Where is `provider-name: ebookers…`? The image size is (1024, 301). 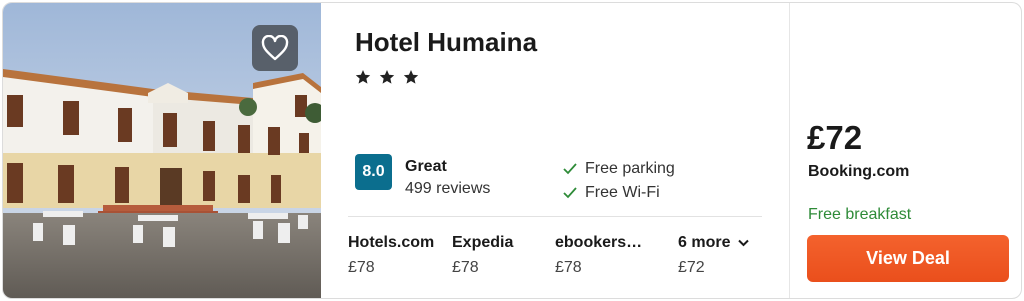
provider-name: ebookers… is located at coordinates (599, 242).